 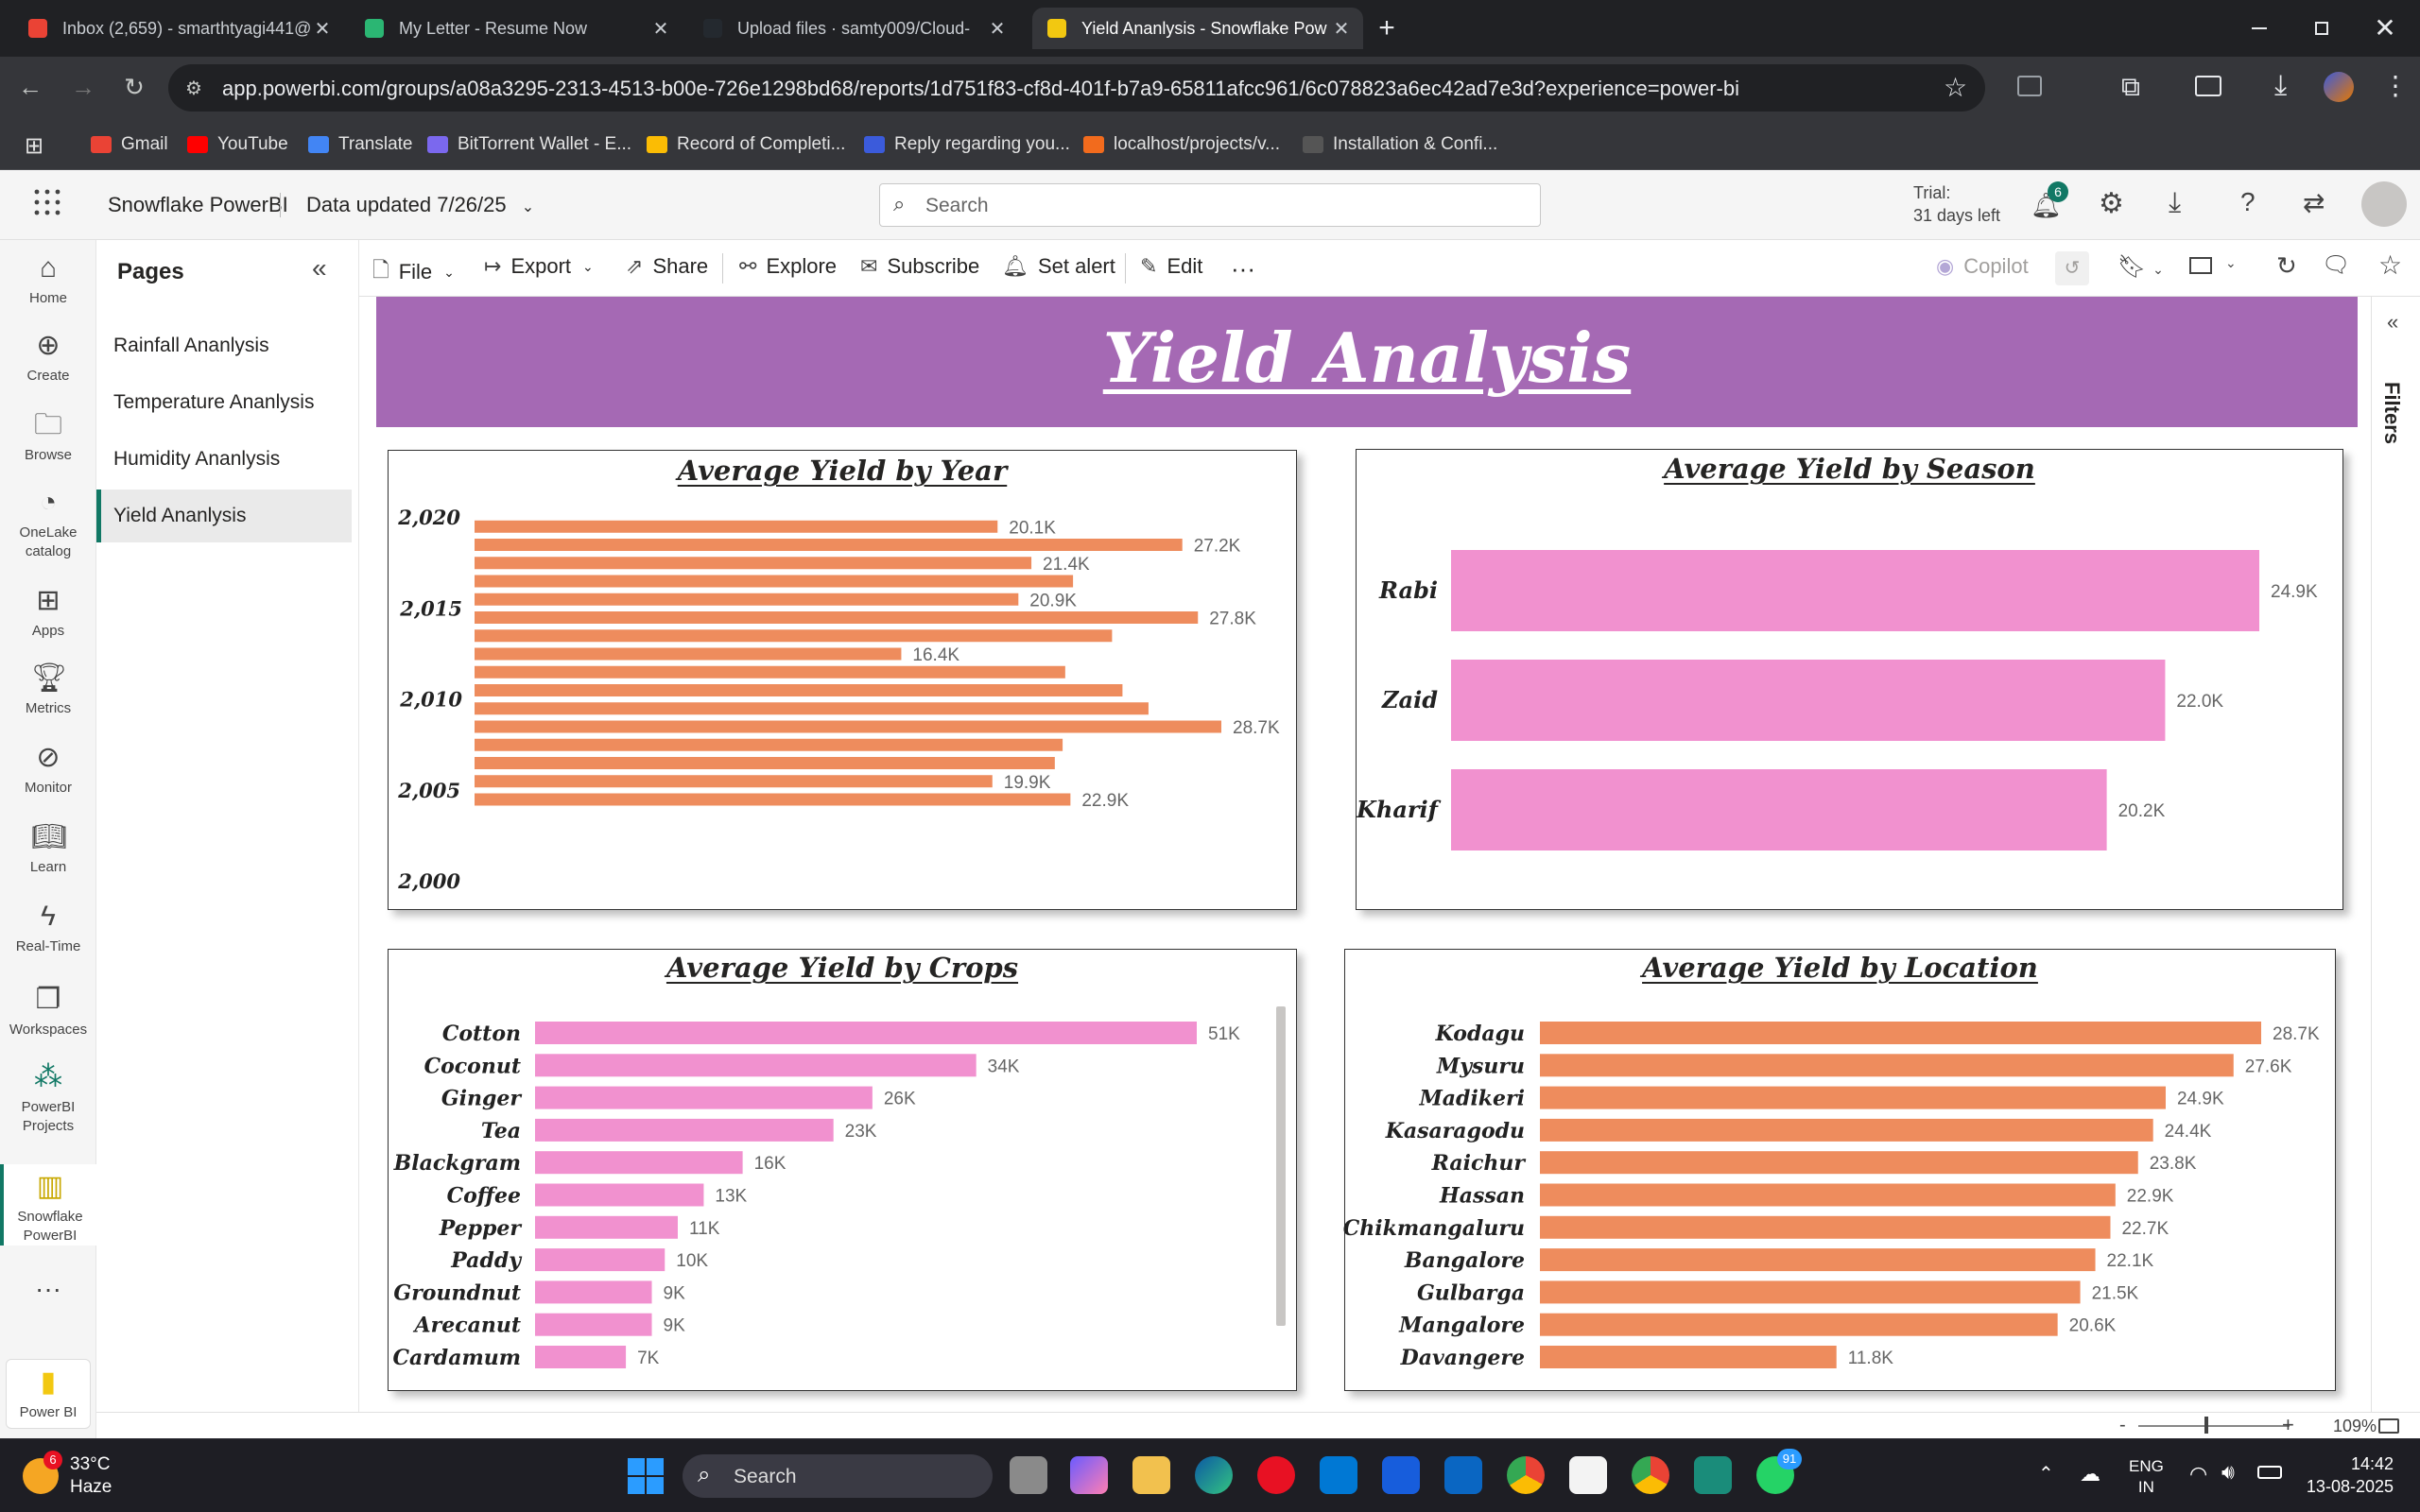 What do you see at coordinates (198, 205) in the screenshot?
I see `workspace-name: Snowflake PowerBI` at bounding box center [198, 205].